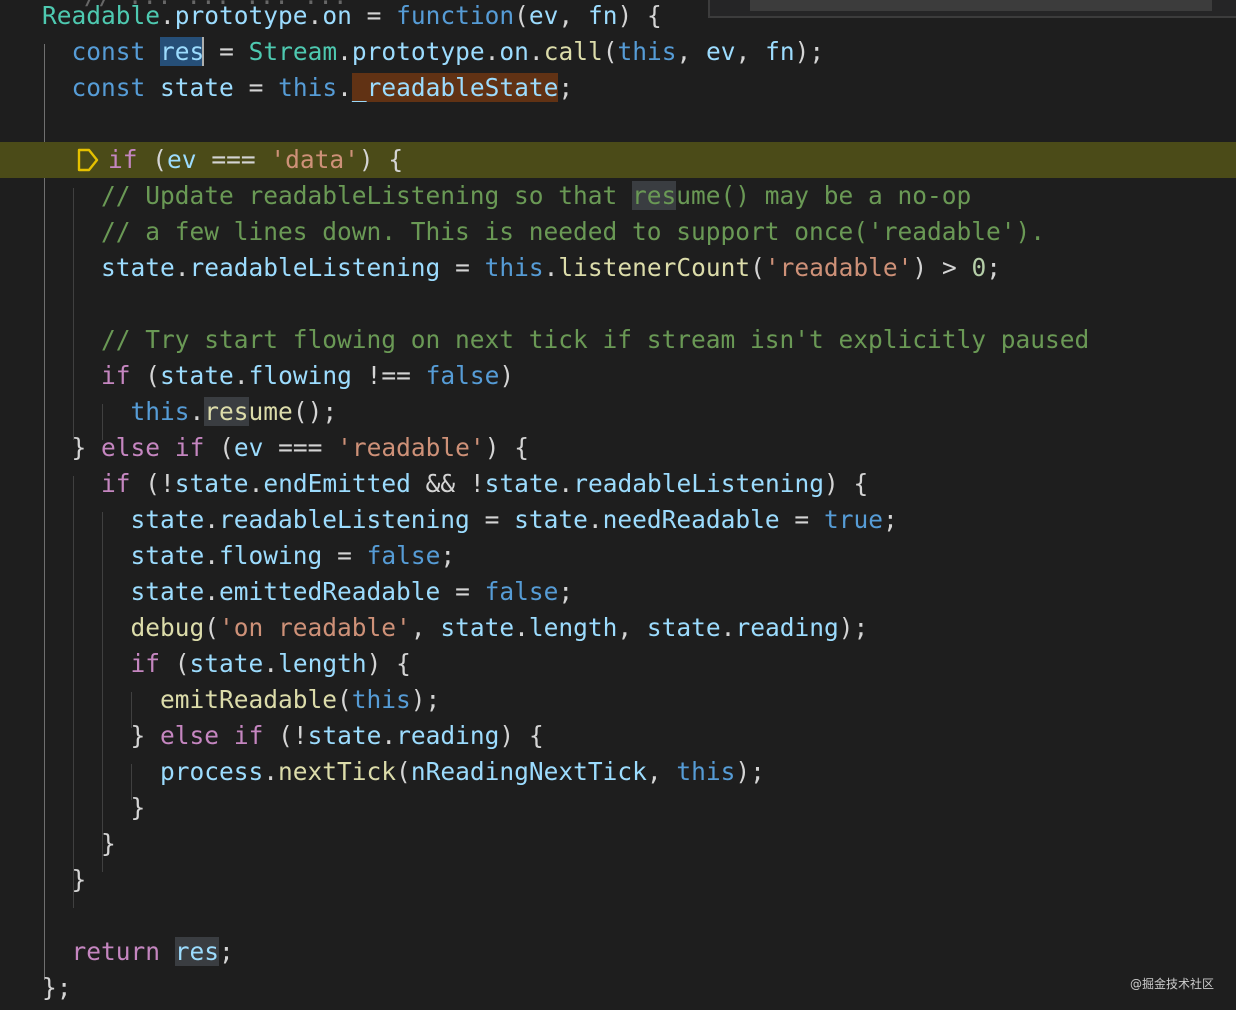 The image size is (1236, 1010). What do you see at coordinates (618, 988) in the screenshot?
I see `code-line: };` at bounding box center [618, 988].